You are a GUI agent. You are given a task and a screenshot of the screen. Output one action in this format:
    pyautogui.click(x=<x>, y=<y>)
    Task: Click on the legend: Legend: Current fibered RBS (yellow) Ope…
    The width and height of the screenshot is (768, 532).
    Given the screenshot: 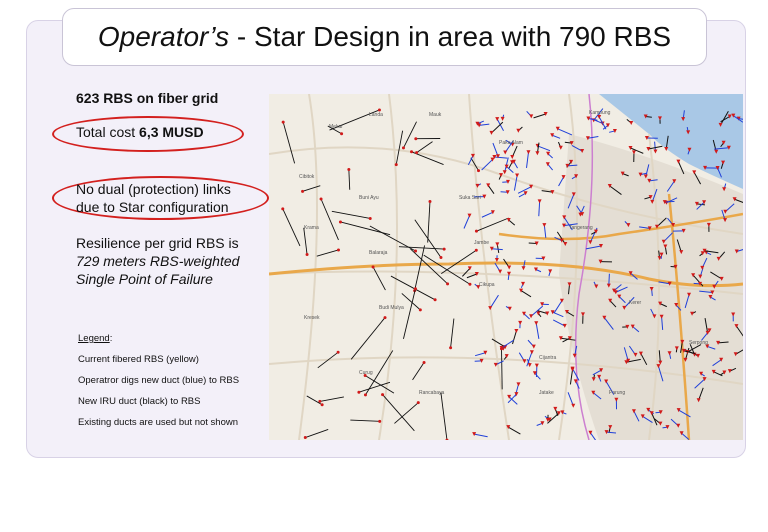 What is the action you would take?
    pyautogui.click(x=158, y=380)
    